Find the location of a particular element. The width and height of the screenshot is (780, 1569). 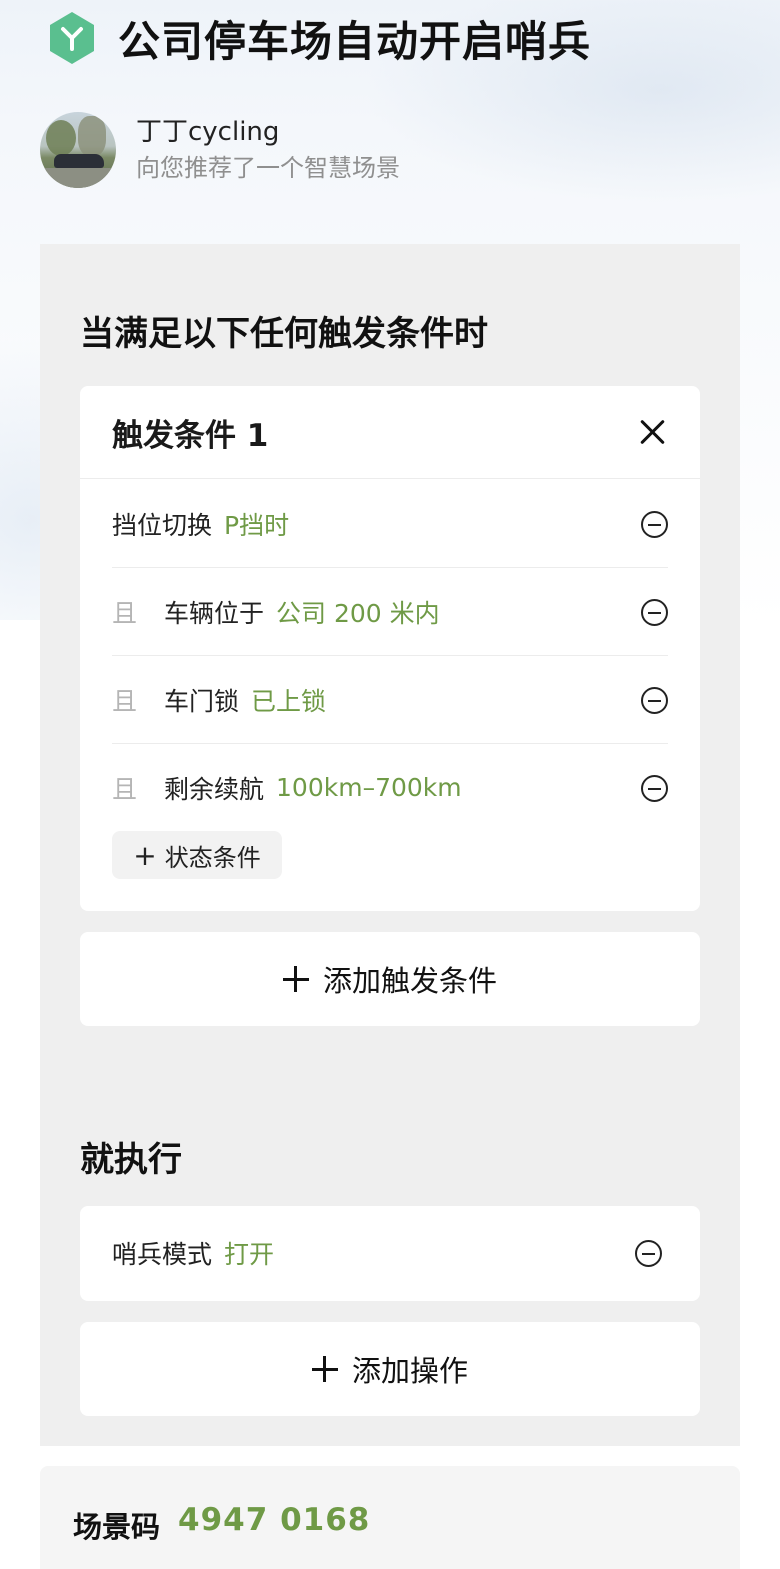

scene-logo-icon is located at coordinates (72, 38).